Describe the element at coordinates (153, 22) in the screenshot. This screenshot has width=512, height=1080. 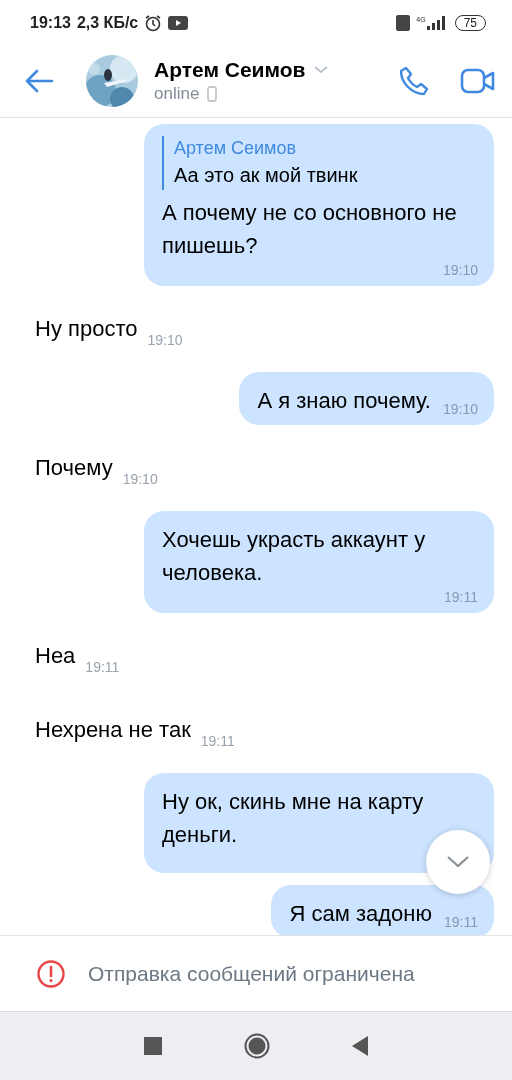
I see `alarm-icon` at that location.